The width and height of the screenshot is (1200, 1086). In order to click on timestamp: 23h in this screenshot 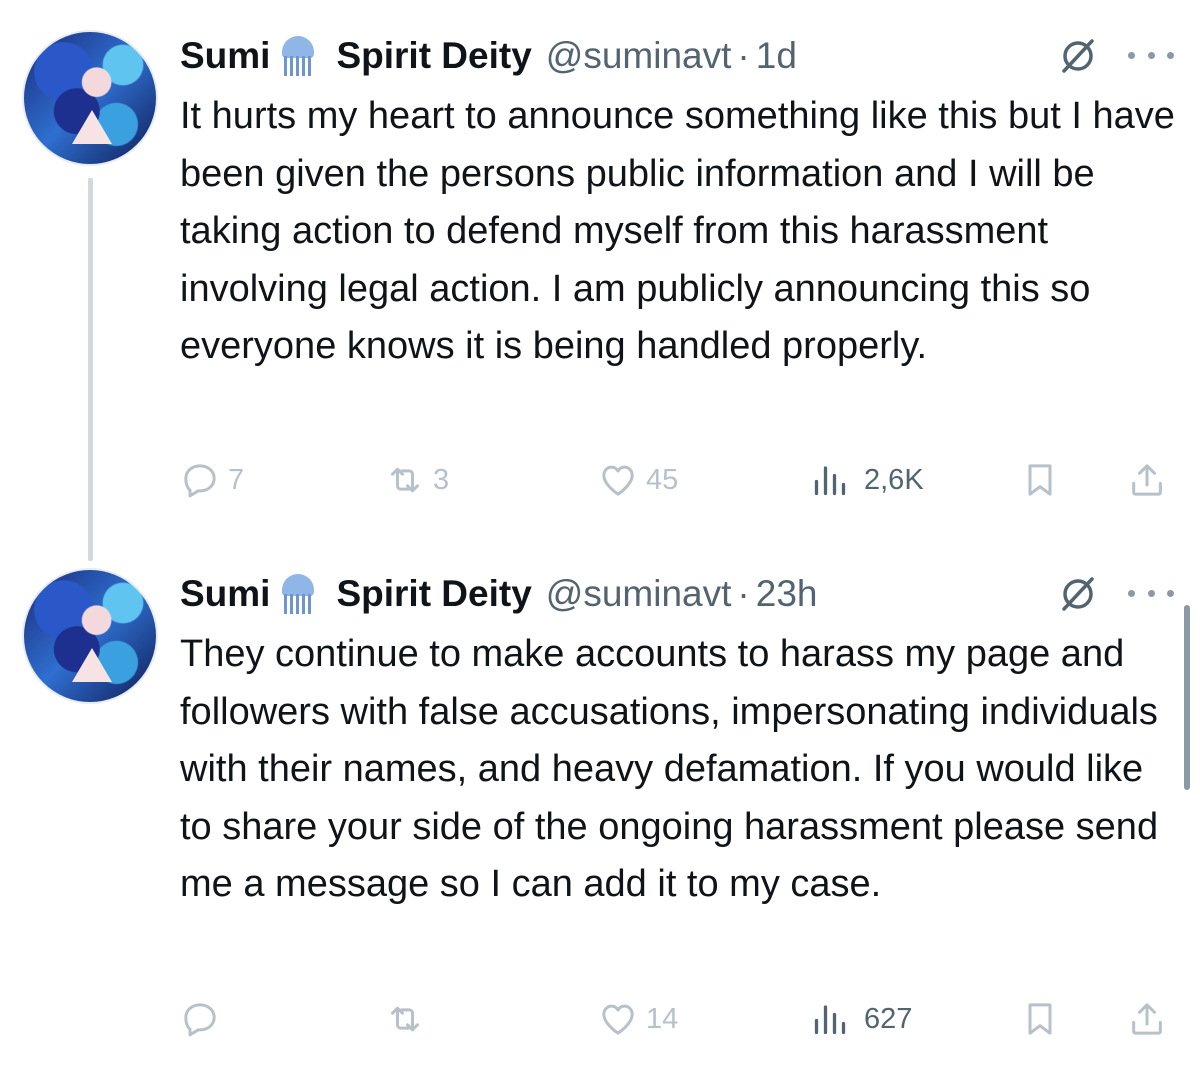, I will do `click(787, 594)`.